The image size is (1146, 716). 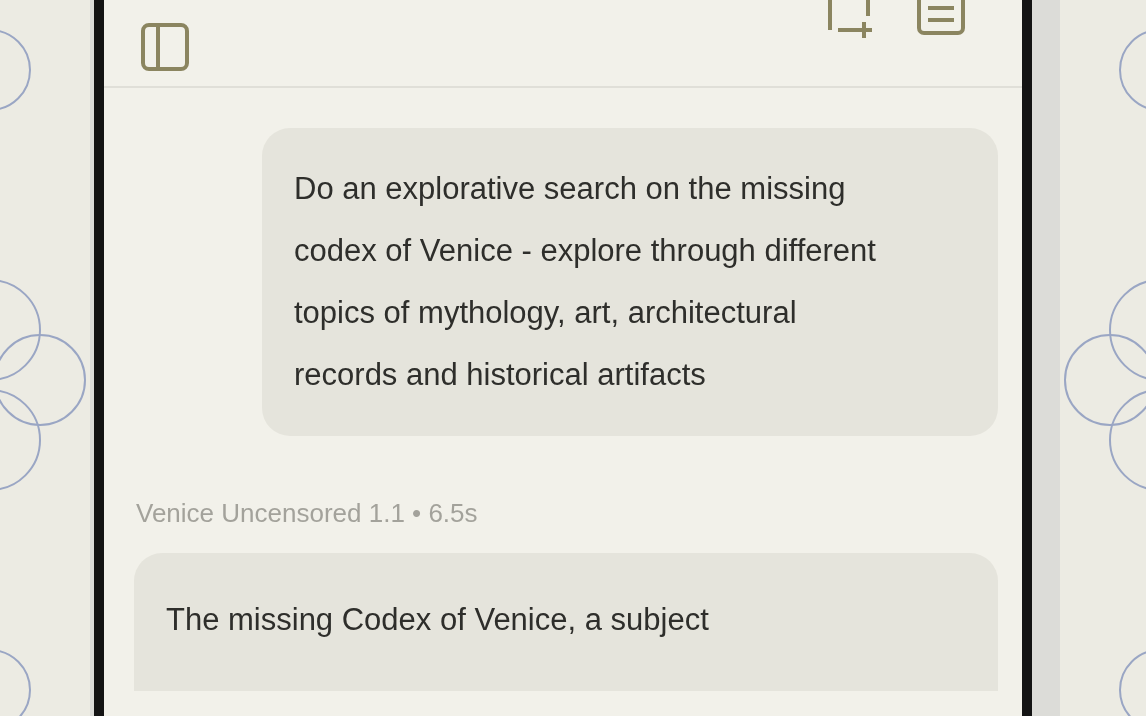 I want to click on model-info: Venice Uncensored 1.1 • 6.5s, so click(x=307, y=513).